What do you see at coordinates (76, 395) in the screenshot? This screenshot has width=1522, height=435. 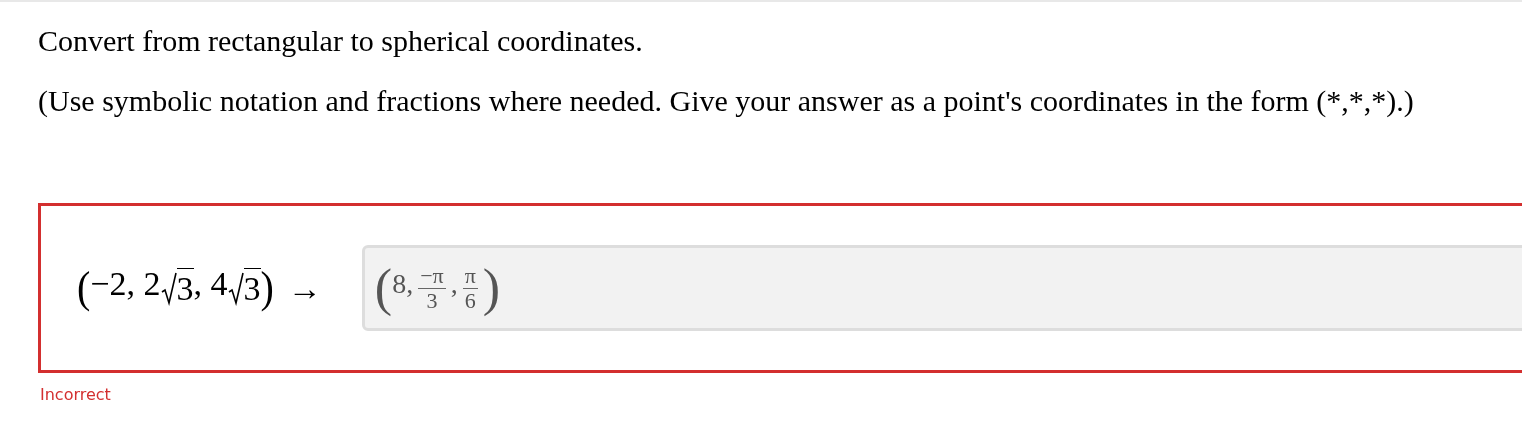 I see `feedback-text: Incorrect` at bounding box center [76, 395].